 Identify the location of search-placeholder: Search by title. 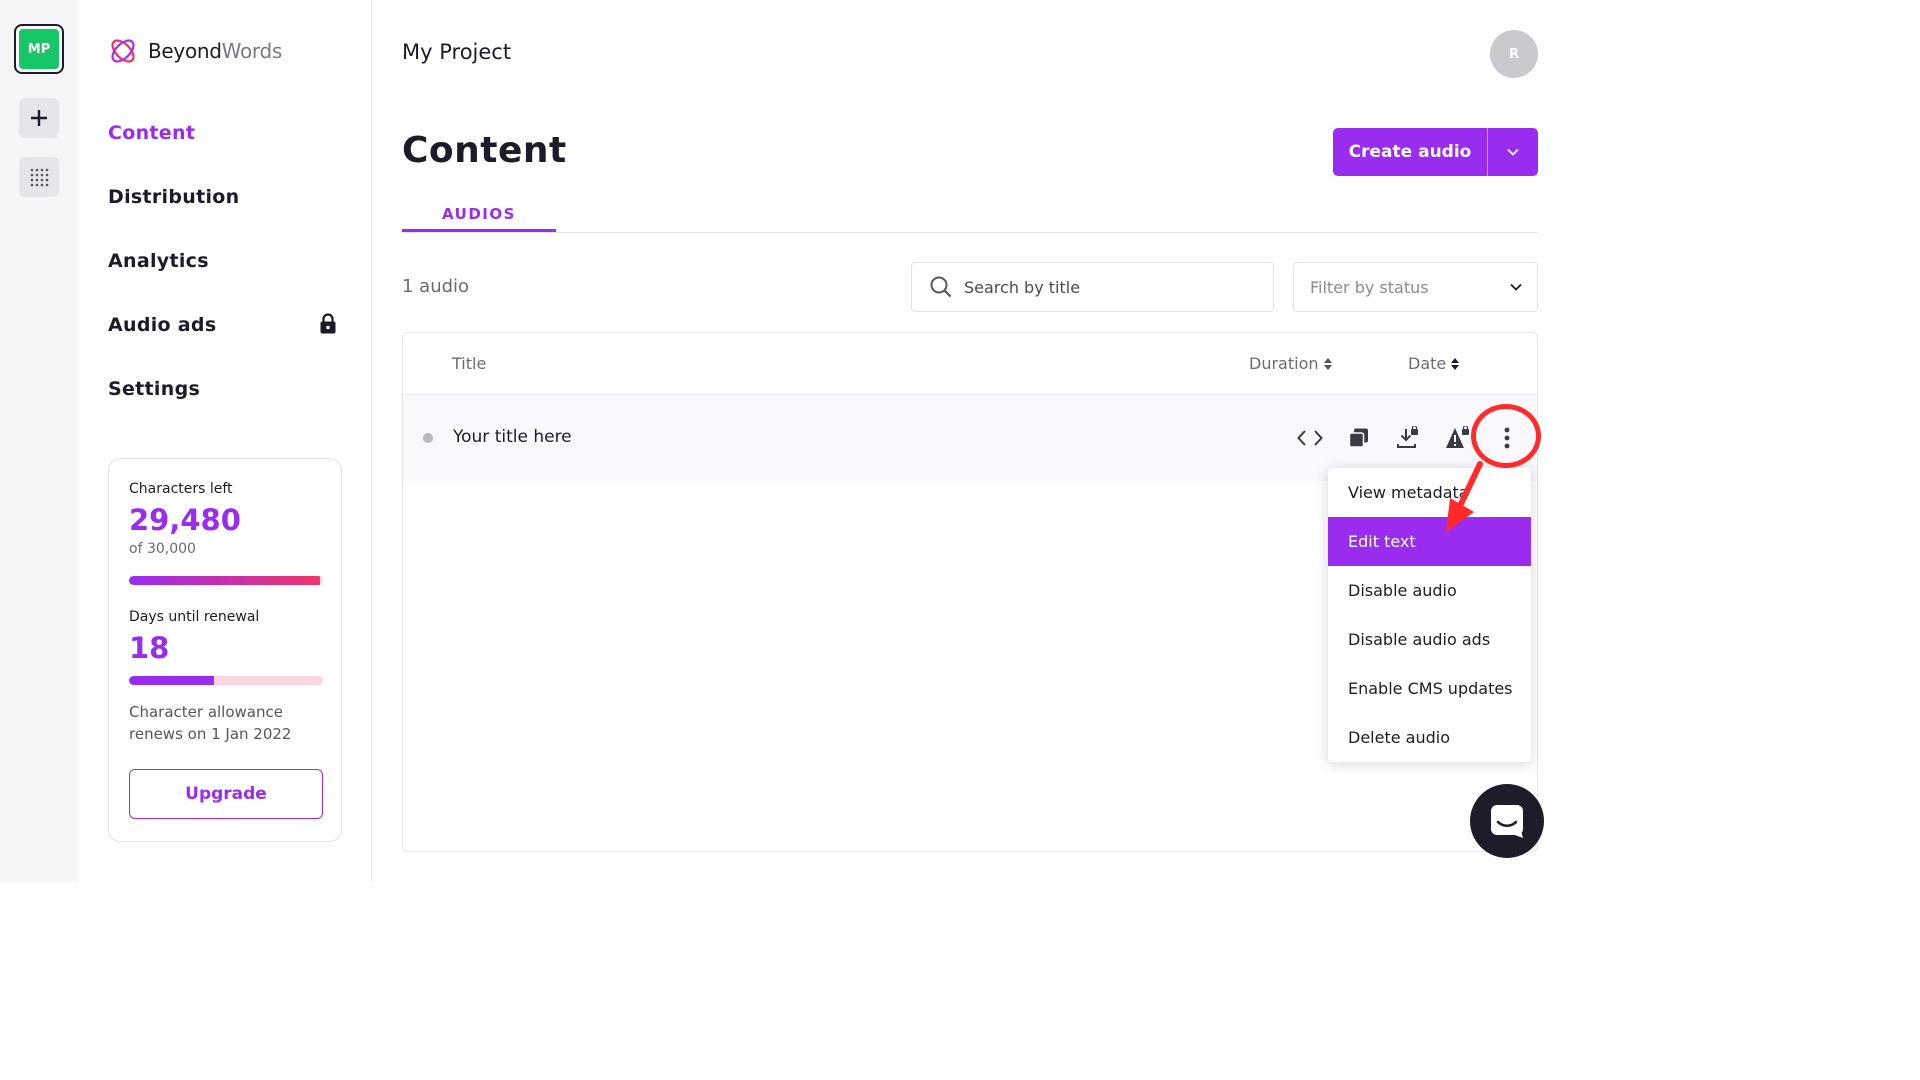
(1022, 287).